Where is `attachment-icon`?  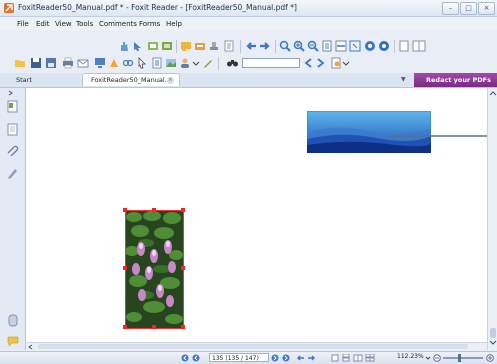 attachment-icon is located at coordinates (229, 46).